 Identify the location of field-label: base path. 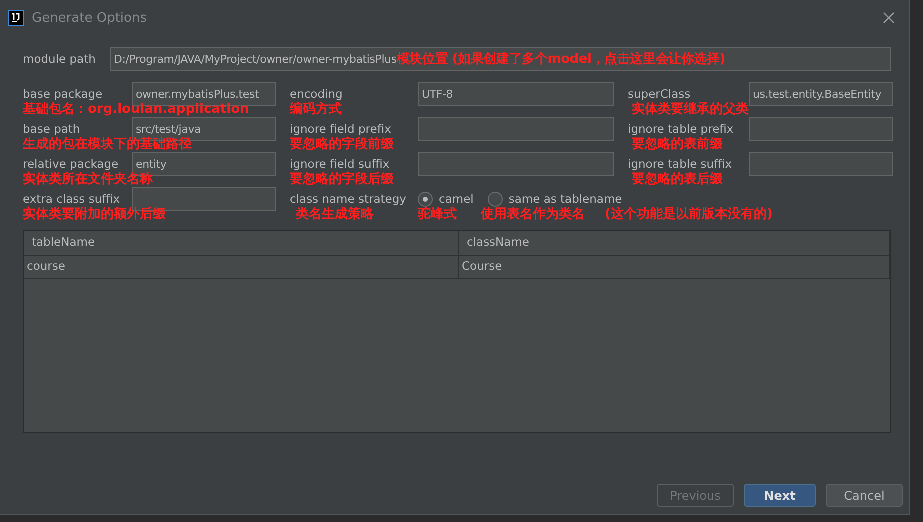
(52, 129).